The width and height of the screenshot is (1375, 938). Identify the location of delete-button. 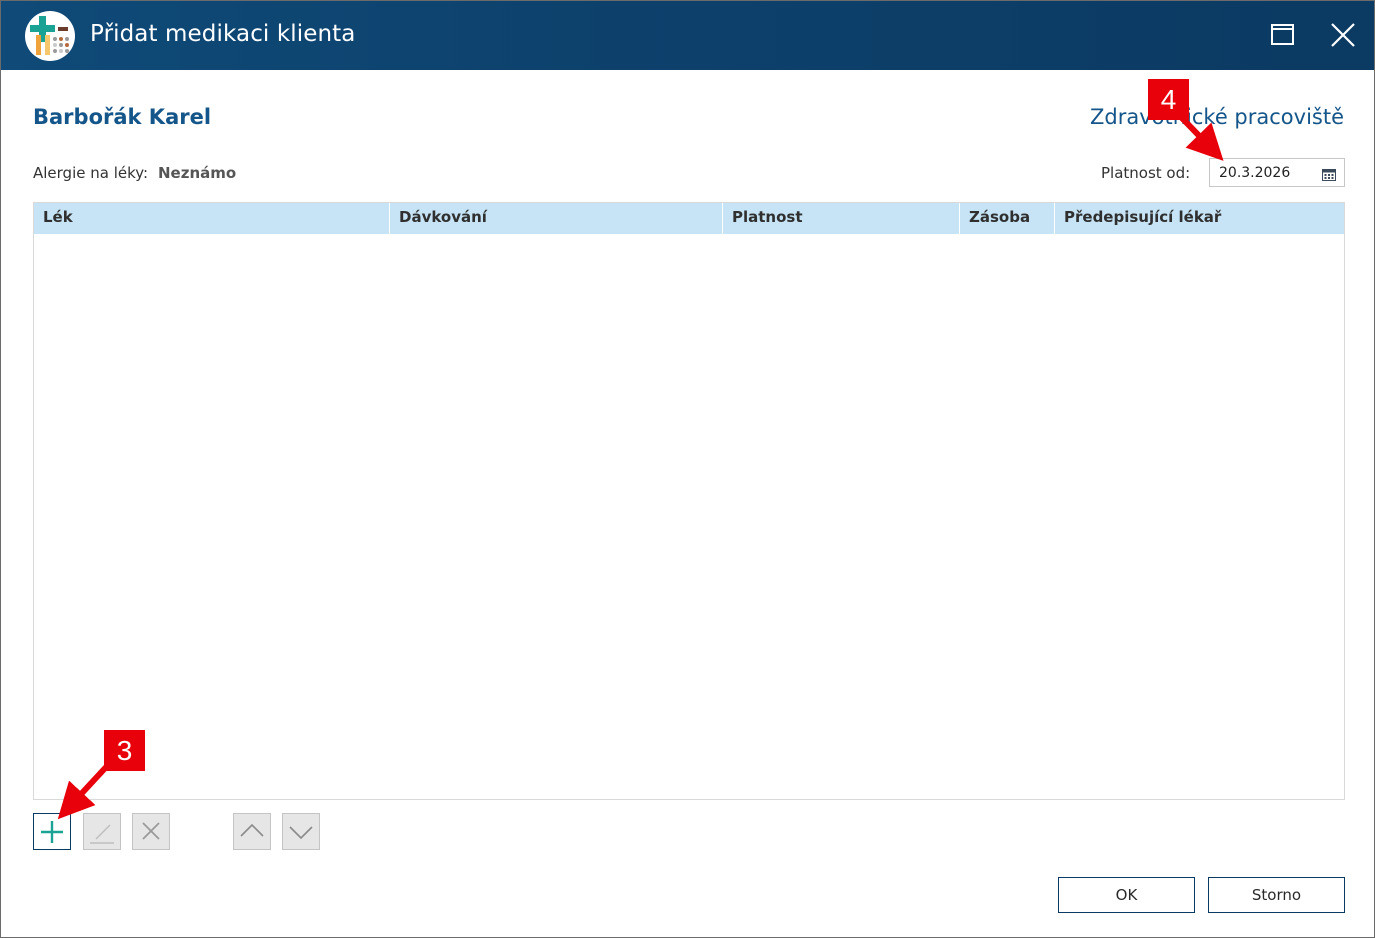
(151, 831).